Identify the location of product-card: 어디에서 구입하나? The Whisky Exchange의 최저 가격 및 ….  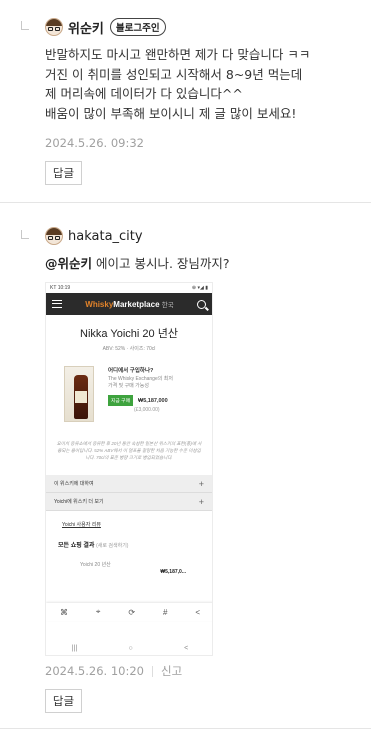
(134, 394).